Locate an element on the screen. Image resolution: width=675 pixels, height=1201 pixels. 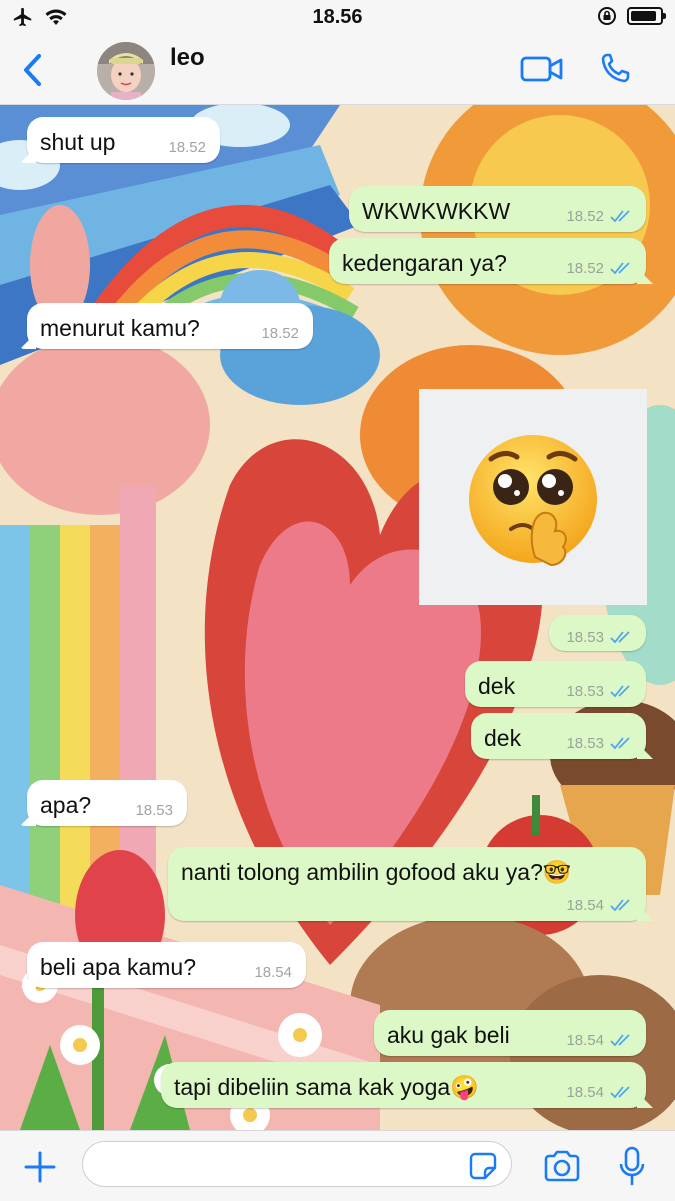
status-right is located at coordinates (631, 16).